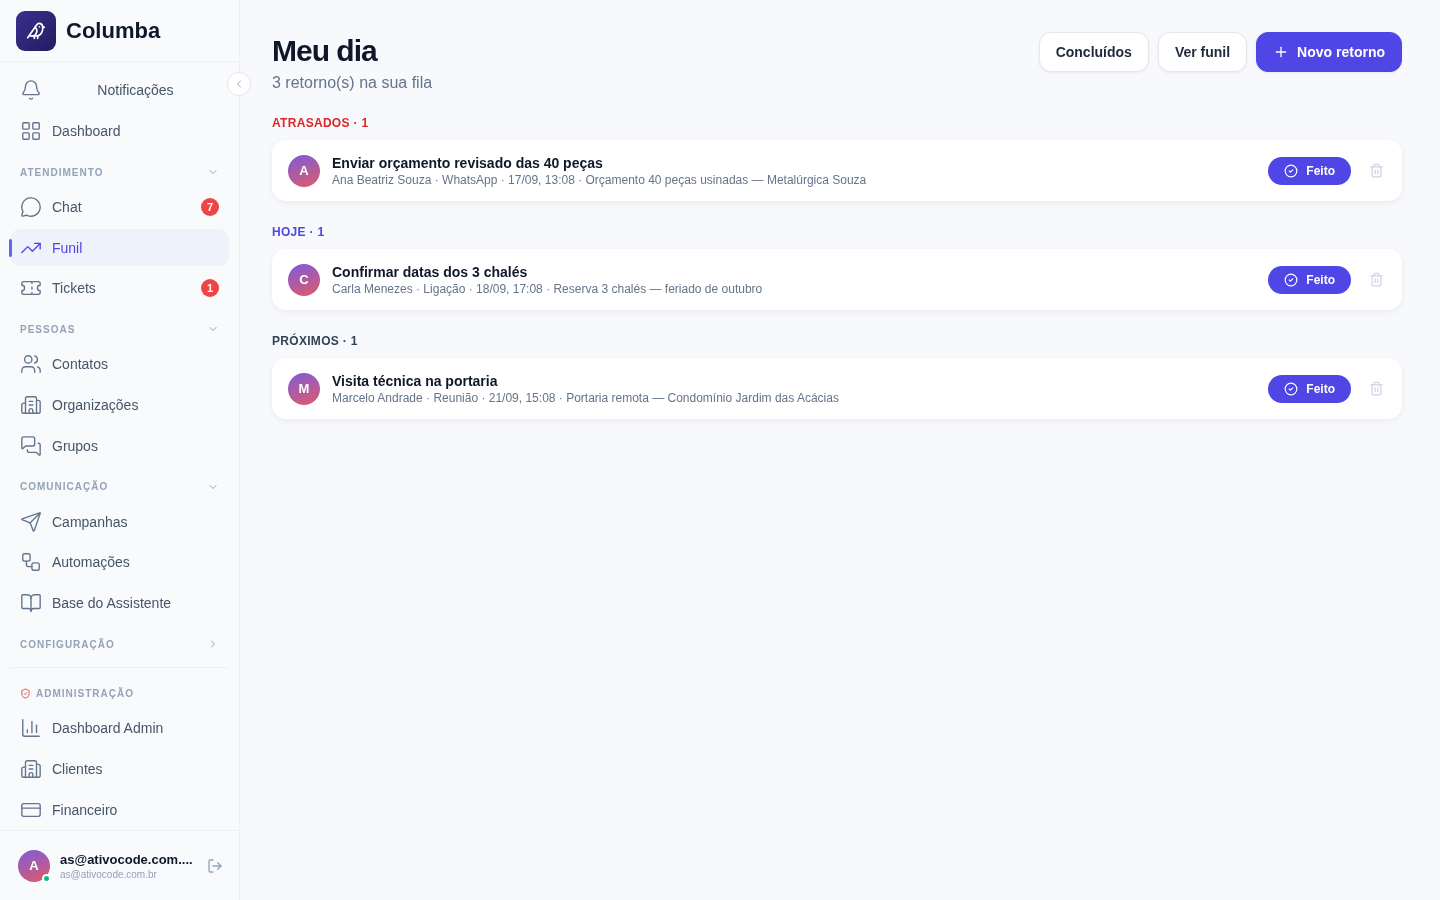 This screenshot has width=1440, height=900. What do you see at coordinates (468, 162) in the screenshot?
I see `task-title: Enviar orçamento revisado das 40 peças` at bounding box center [468, 162].